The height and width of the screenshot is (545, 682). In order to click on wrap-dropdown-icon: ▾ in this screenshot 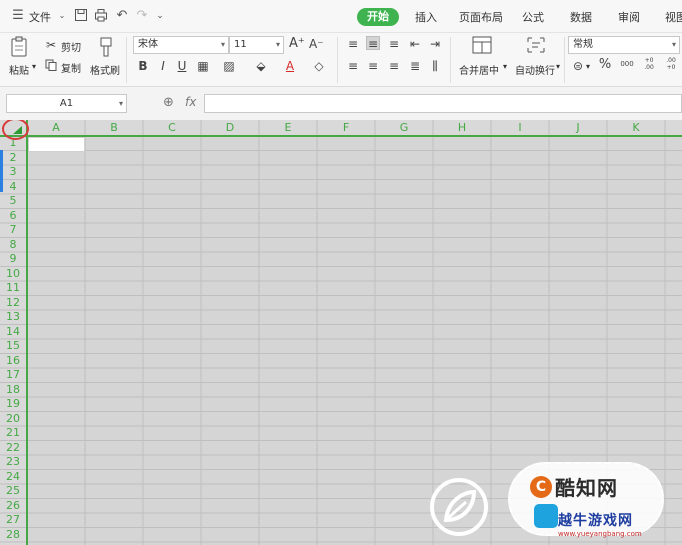, I will do `click(558, 66)`.